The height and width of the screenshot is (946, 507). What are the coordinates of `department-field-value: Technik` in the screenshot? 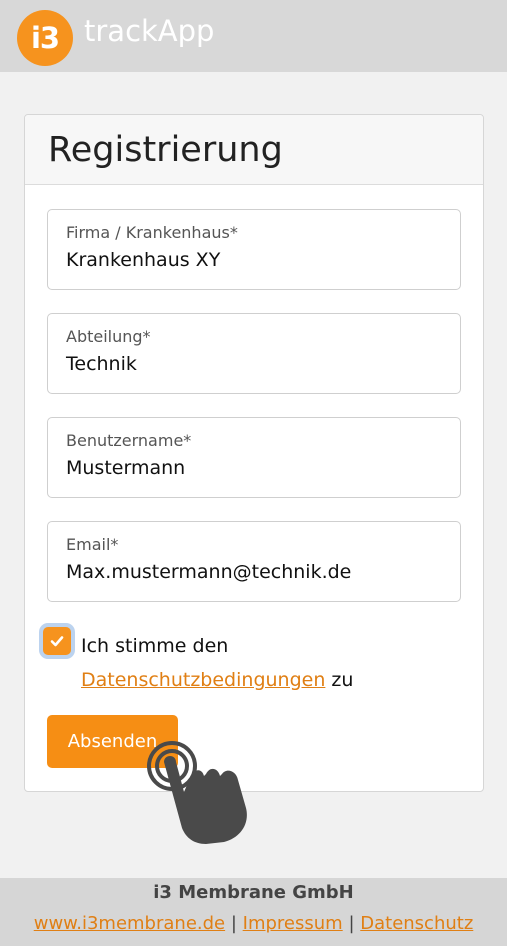 It's located at (256, 364).